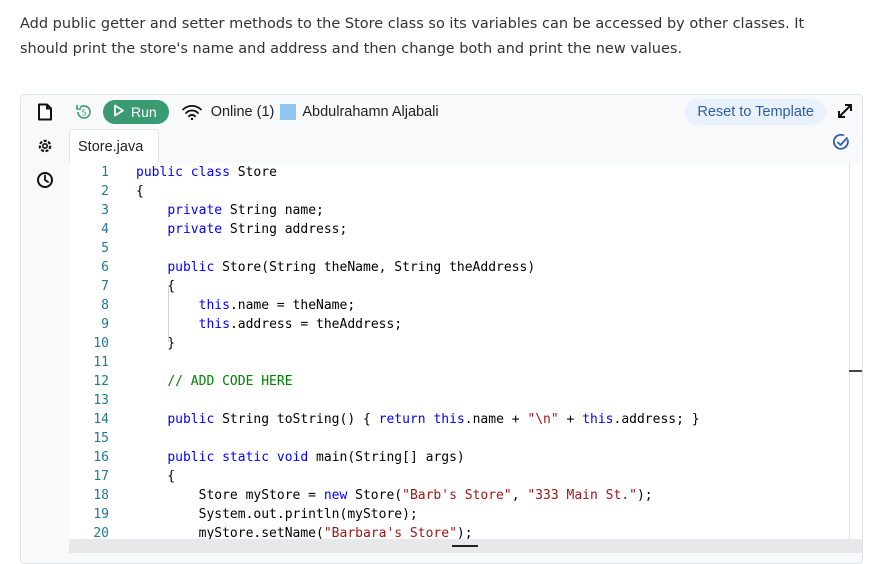 The image size is (870, 564). I want to click on line-number: 14, so click(101, 419).